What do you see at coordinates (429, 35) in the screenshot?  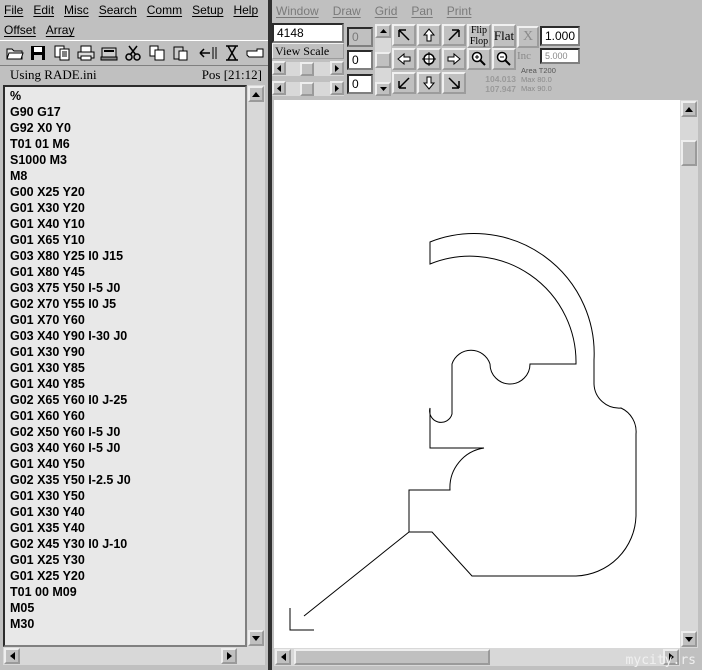 I see `pan-up-button` at bounding box center [429, 35].